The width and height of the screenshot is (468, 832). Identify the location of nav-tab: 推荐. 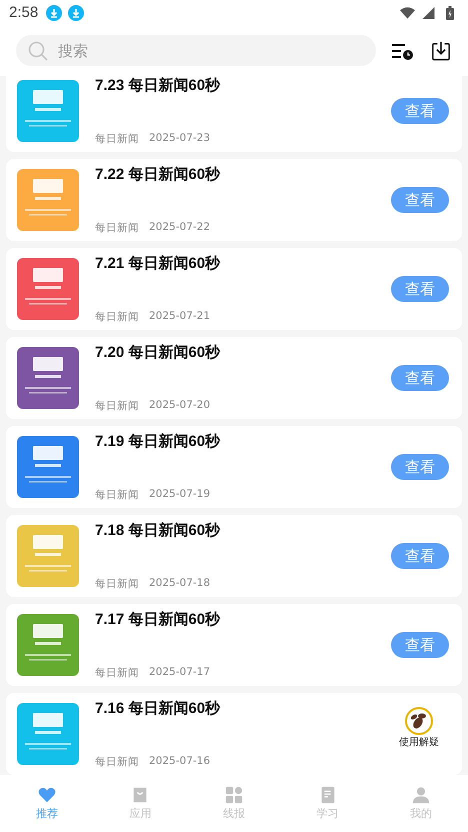
(47, 803).